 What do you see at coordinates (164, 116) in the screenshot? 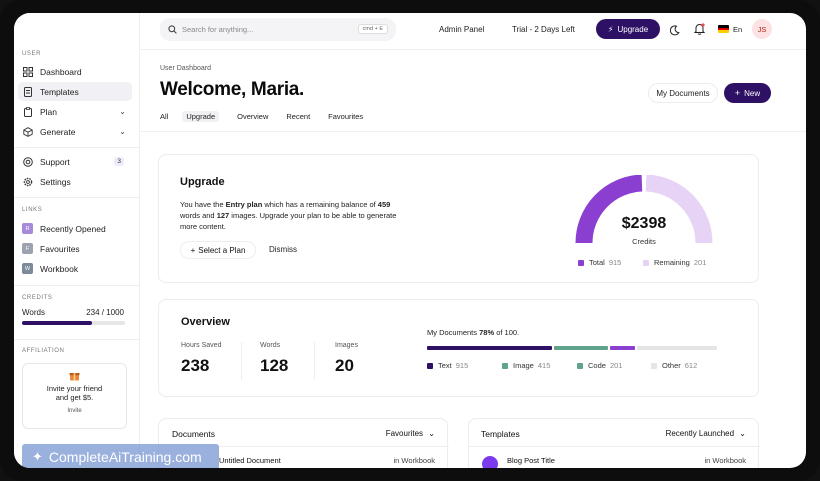
I see `tab-all: All` at bounding box center [164, 116].